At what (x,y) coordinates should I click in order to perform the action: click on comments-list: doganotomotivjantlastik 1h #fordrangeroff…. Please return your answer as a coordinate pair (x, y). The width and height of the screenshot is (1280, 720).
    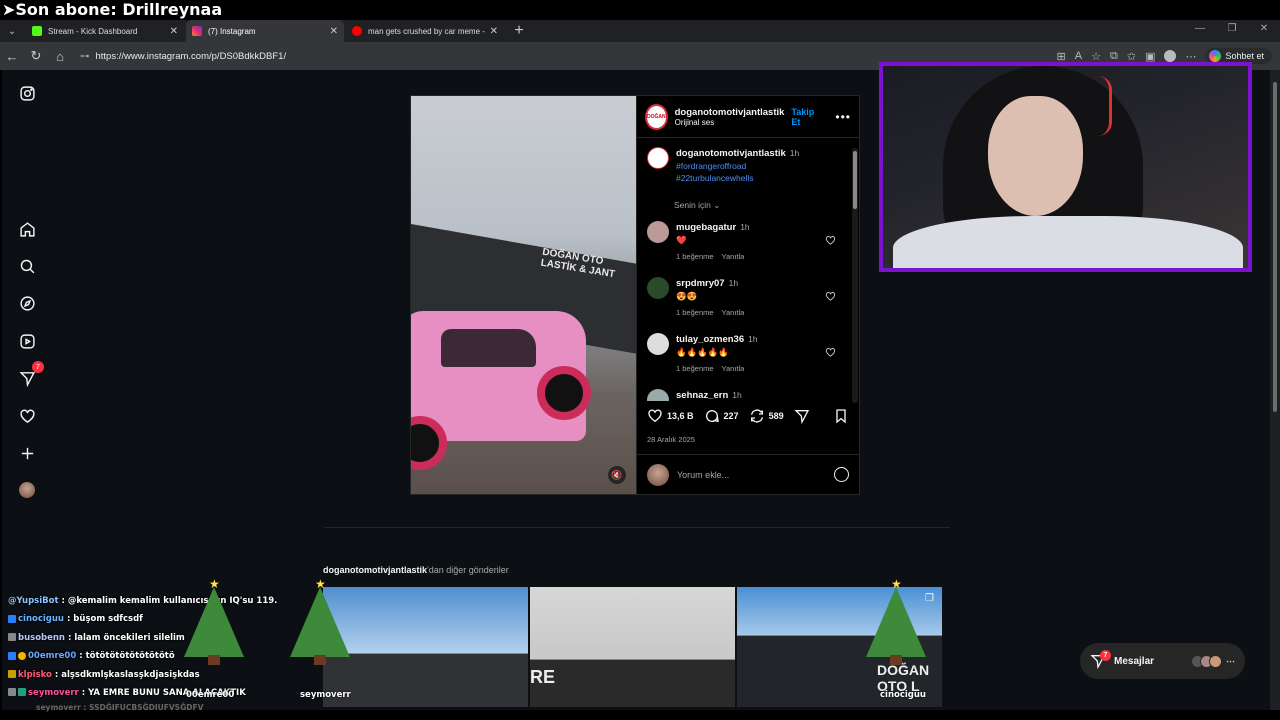
    Looking at the image, I should click on (743, 270).